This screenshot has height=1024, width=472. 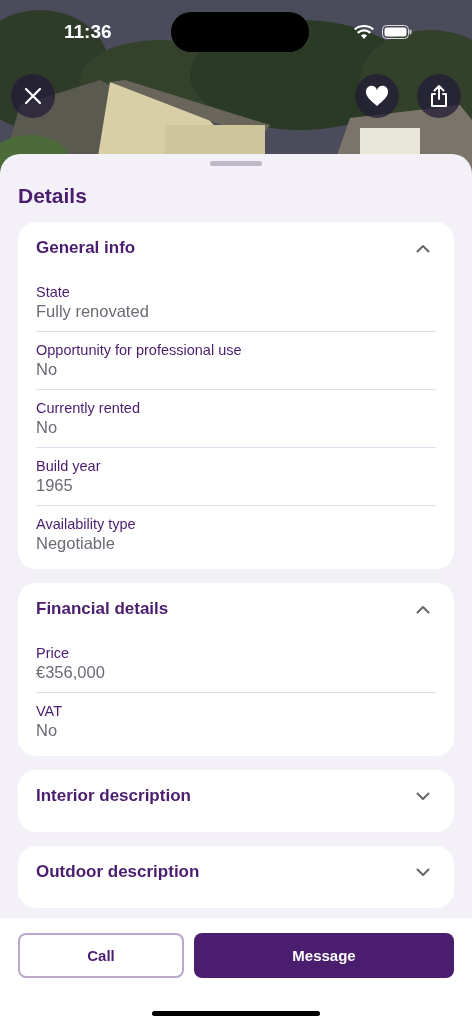 What do you see at coordinates (93, 311) in the screenshot?
I see `field-value: Fully renovated` at bounding box center [93, 311].